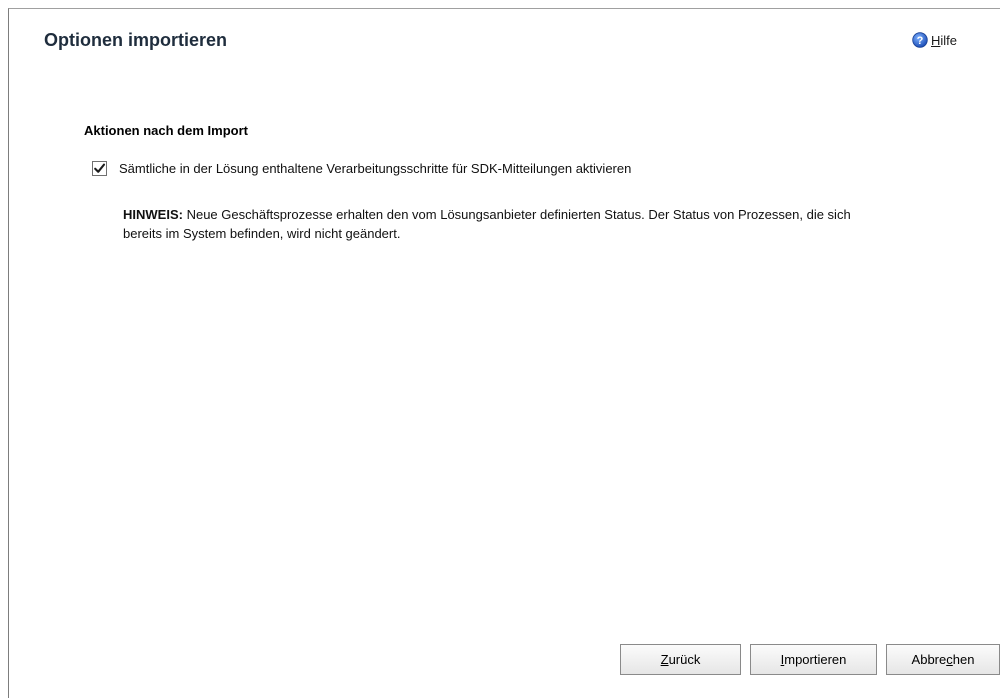 This screenshot has width=1000, height=698. I want to click on help-link: ? Hilfe, so click(934, 40).